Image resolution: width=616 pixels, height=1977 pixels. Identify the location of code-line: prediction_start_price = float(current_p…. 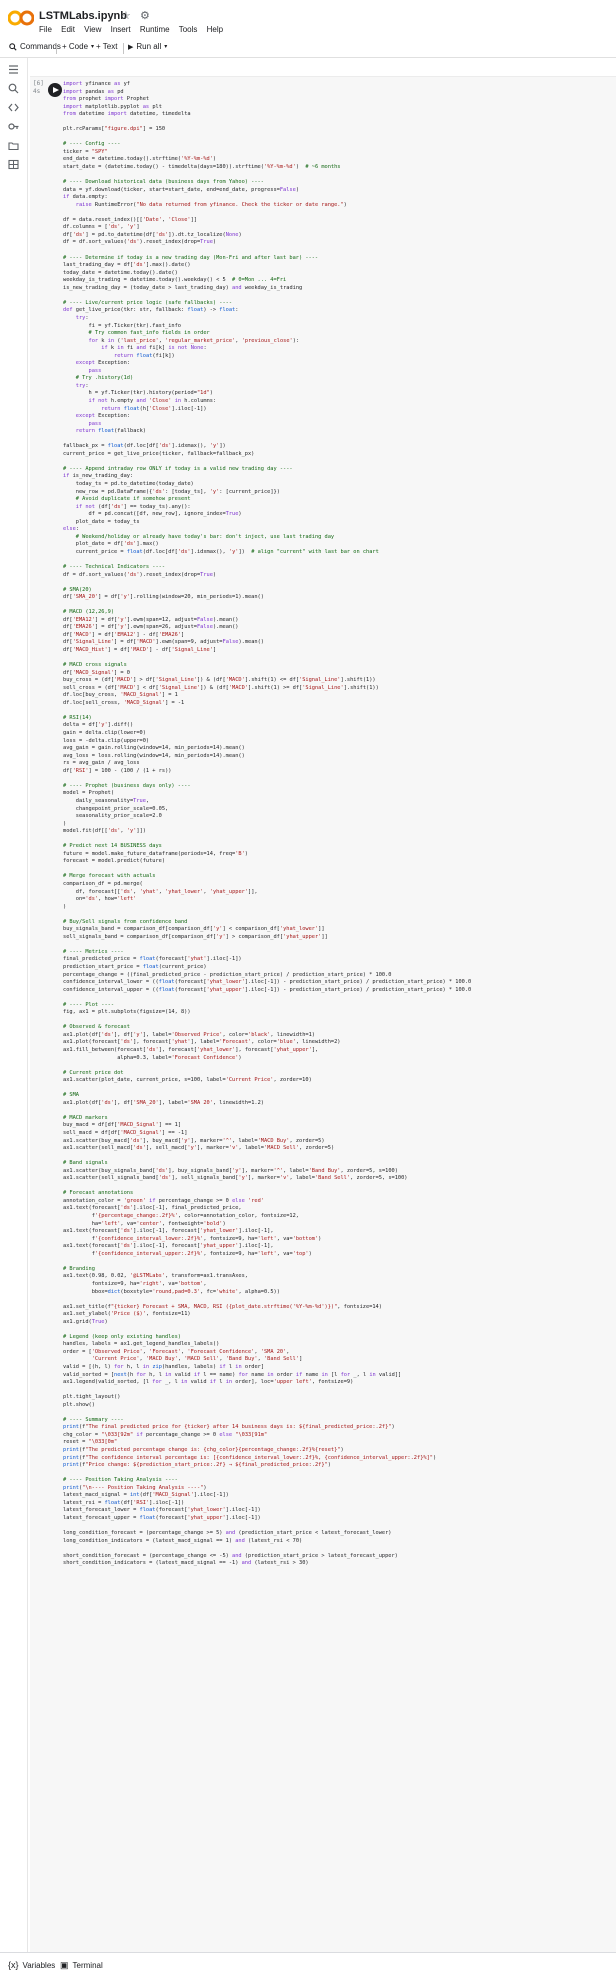
(339, 968).